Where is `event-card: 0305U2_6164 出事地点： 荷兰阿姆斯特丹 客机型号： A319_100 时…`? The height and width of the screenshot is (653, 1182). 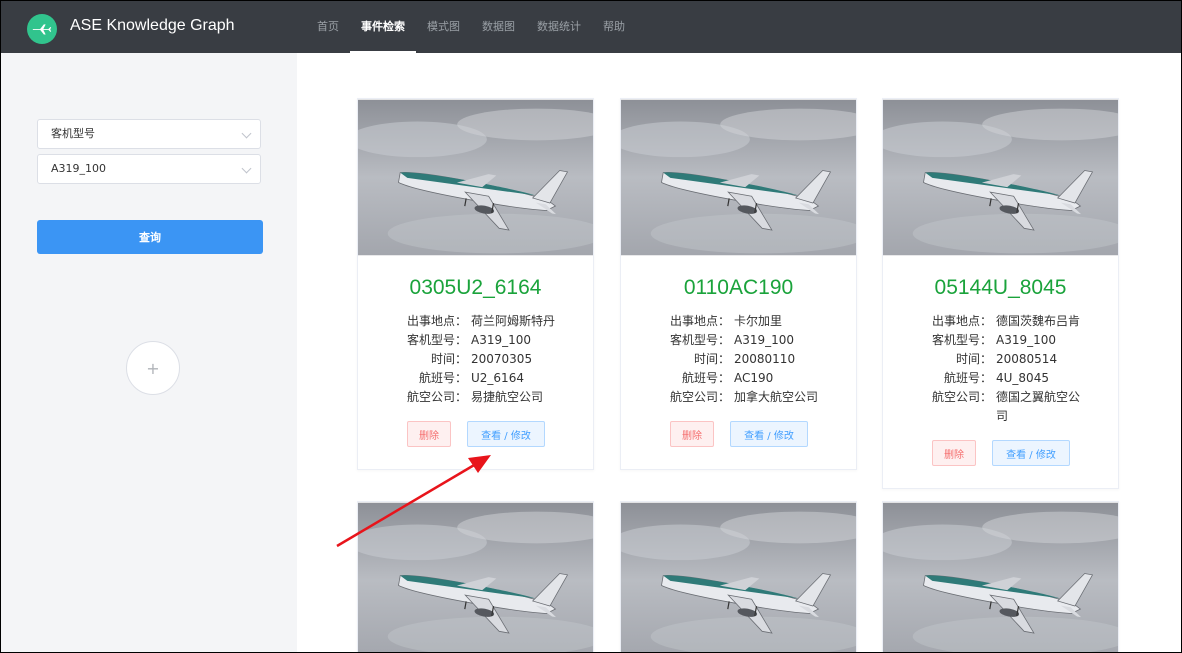
event-card: 0305U2_6164 出事地点： 荷兰阿姆斯特丹 客机型号： A319_100 时… is located at coordinates (475, 284).